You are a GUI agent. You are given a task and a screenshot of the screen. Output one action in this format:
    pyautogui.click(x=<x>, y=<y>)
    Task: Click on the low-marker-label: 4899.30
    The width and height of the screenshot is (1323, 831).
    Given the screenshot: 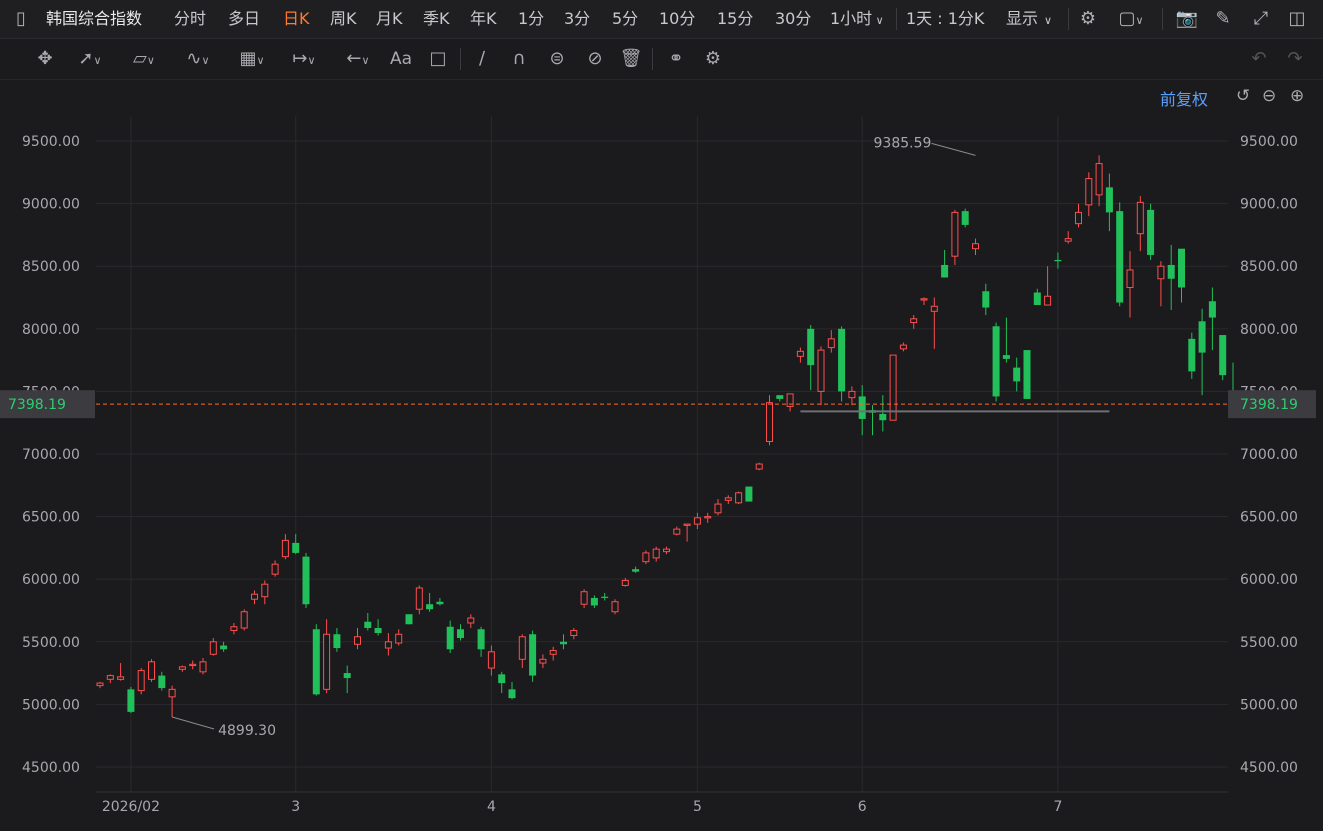 What is the action you would take?
    pyautogui.click(x=247, y=731)
    